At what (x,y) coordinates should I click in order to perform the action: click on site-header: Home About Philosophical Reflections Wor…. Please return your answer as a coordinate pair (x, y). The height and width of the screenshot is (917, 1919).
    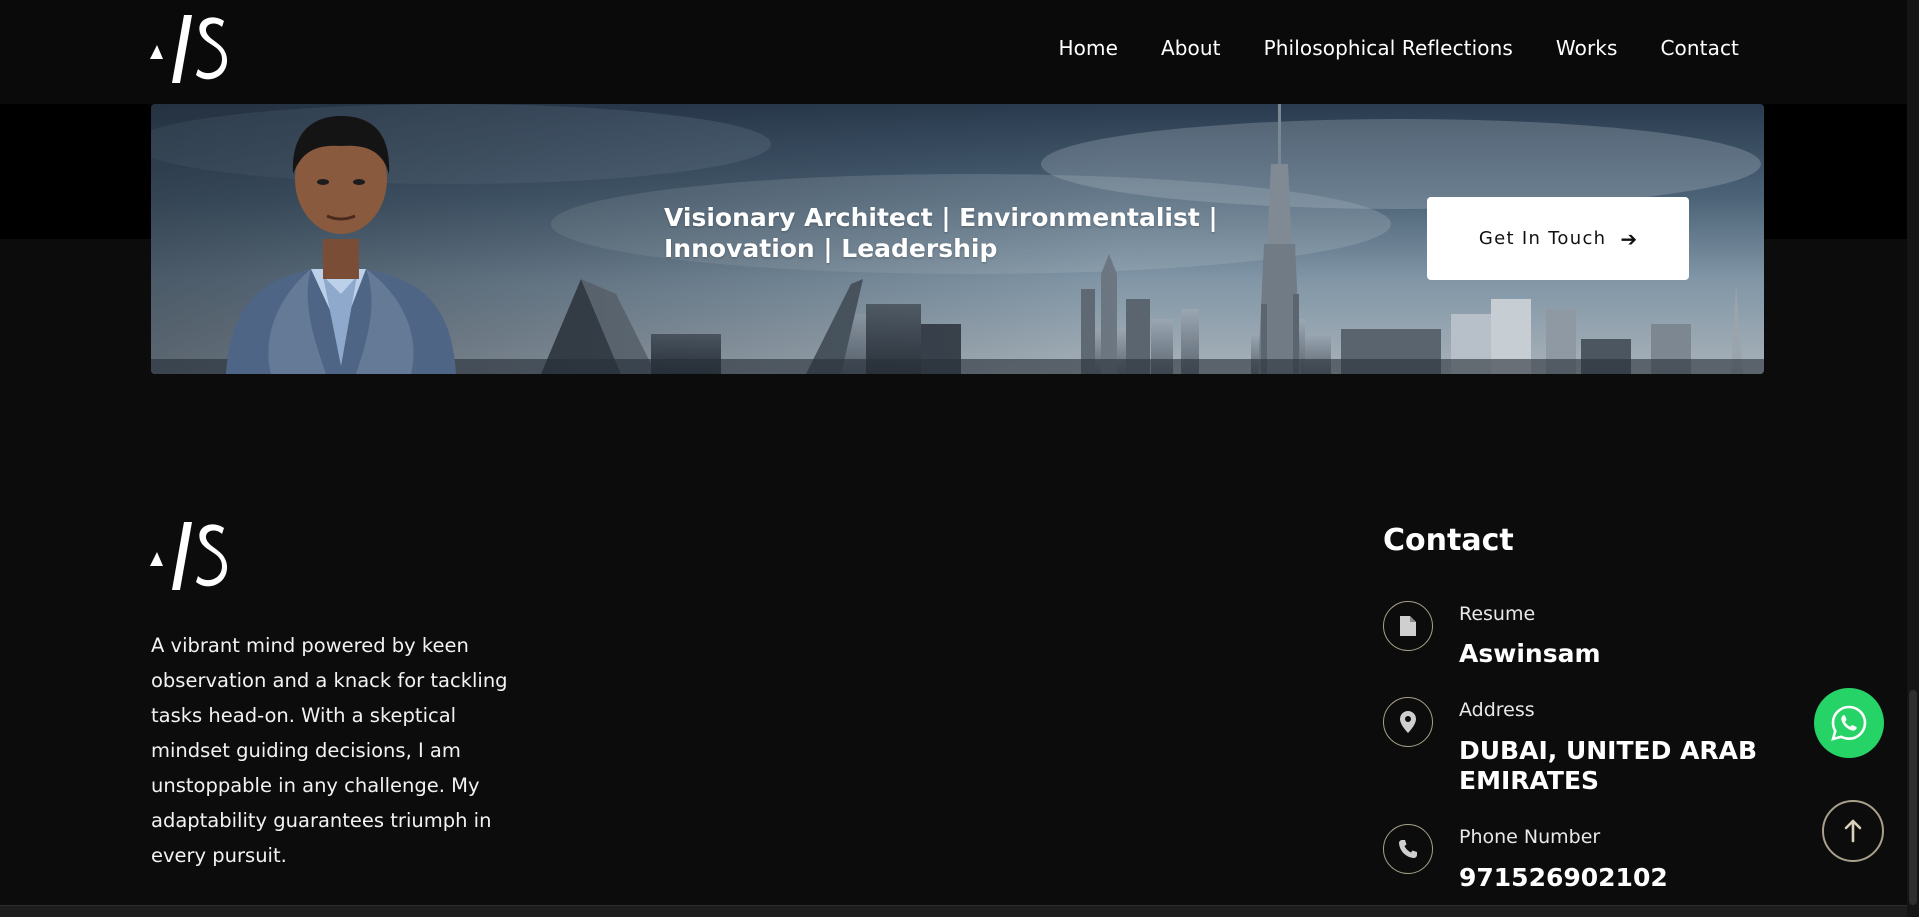
    Looking at the image, I should click on (959, 52).